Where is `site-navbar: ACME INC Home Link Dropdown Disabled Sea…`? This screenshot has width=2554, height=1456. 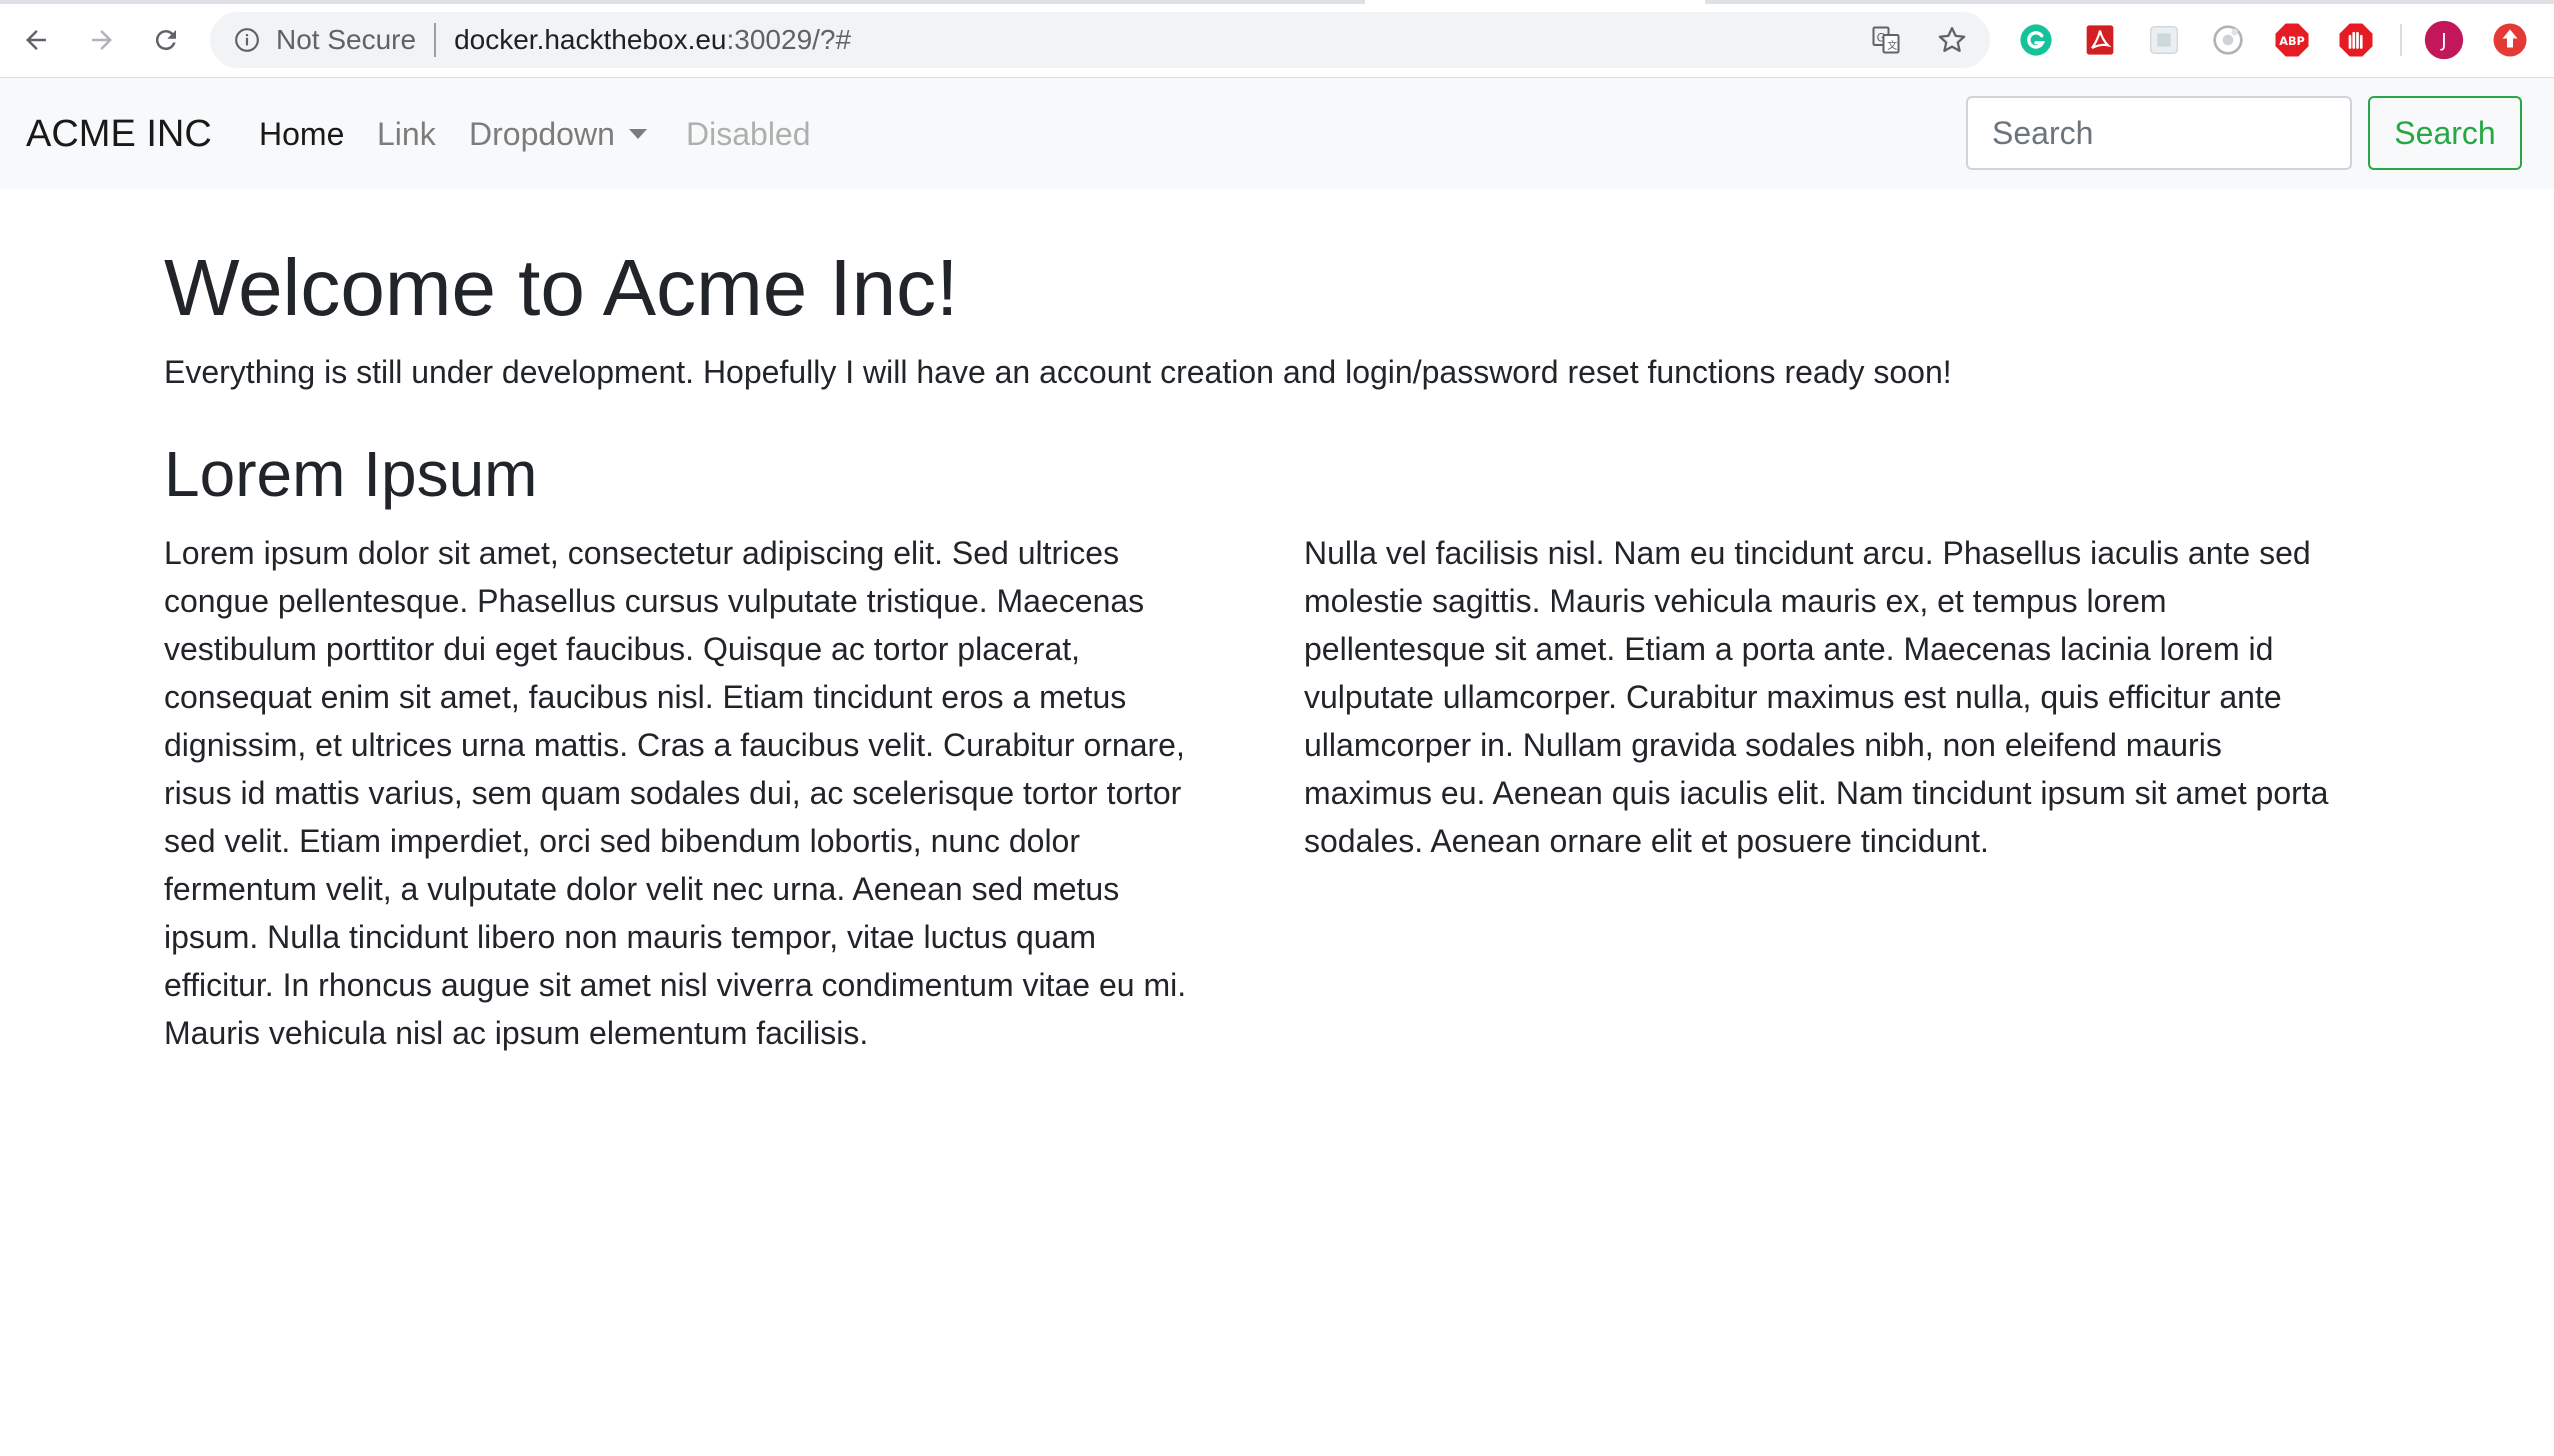 site-navbar: ACME INC Home Link Dropdown Disabled Sea… is located at coordinates (1277, 133).